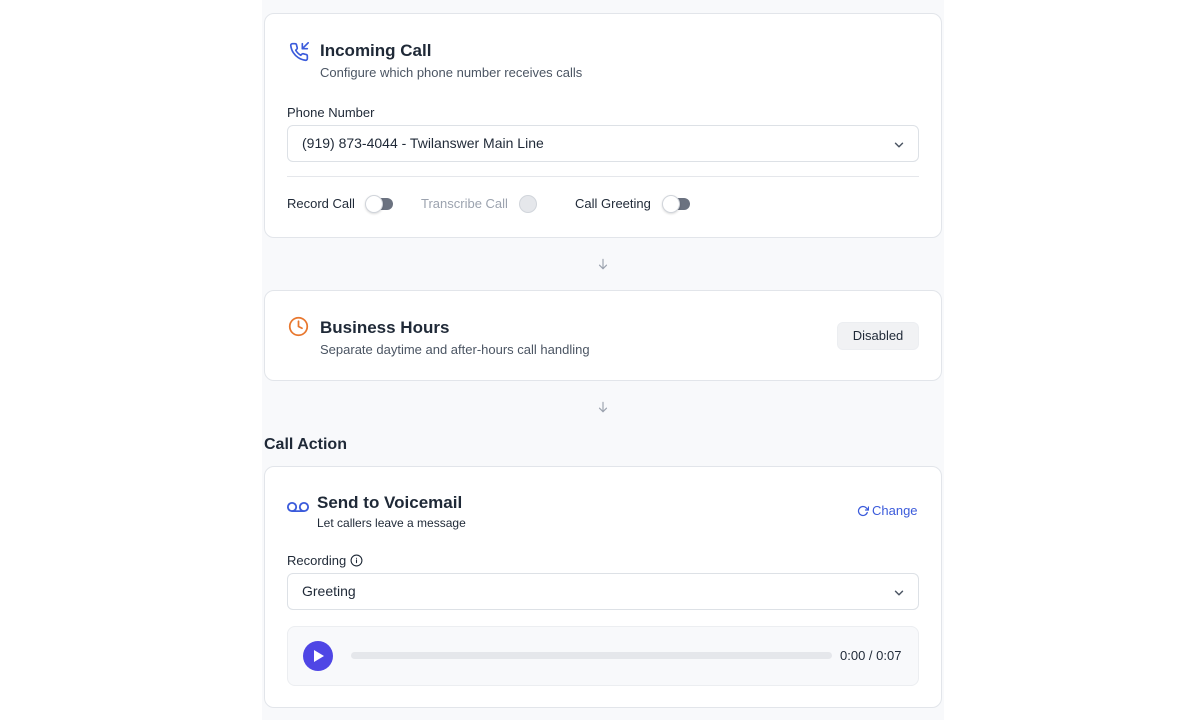  I want to click on call-greeting-toggle, so click(676, 204).